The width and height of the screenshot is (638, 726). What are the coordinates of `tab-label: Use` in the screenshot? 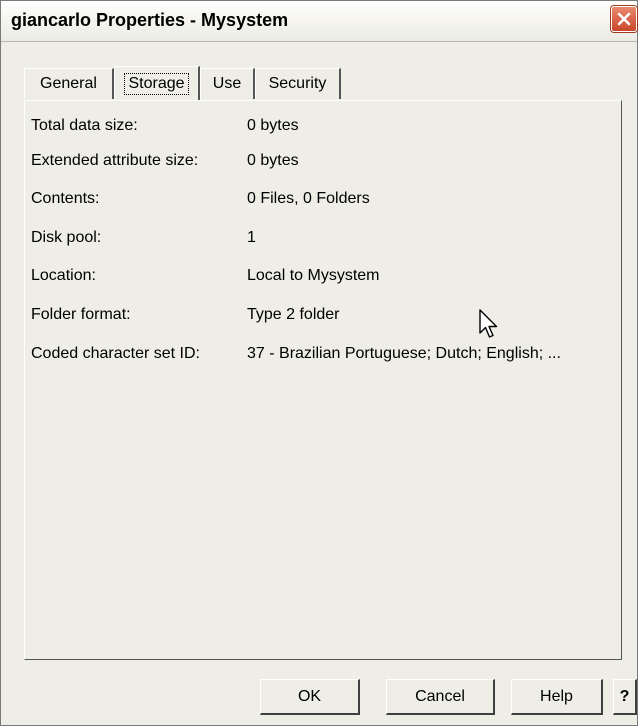 It's located at (227, 83).